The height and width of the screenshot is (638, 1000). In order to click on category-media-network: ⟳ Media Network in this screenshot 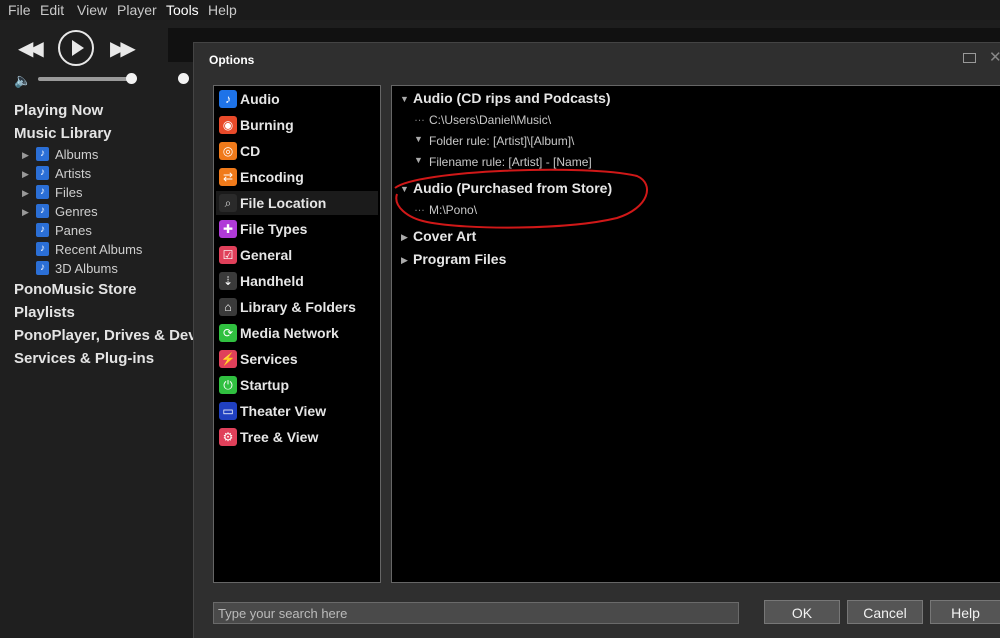, I will do `click(297, 333)`.